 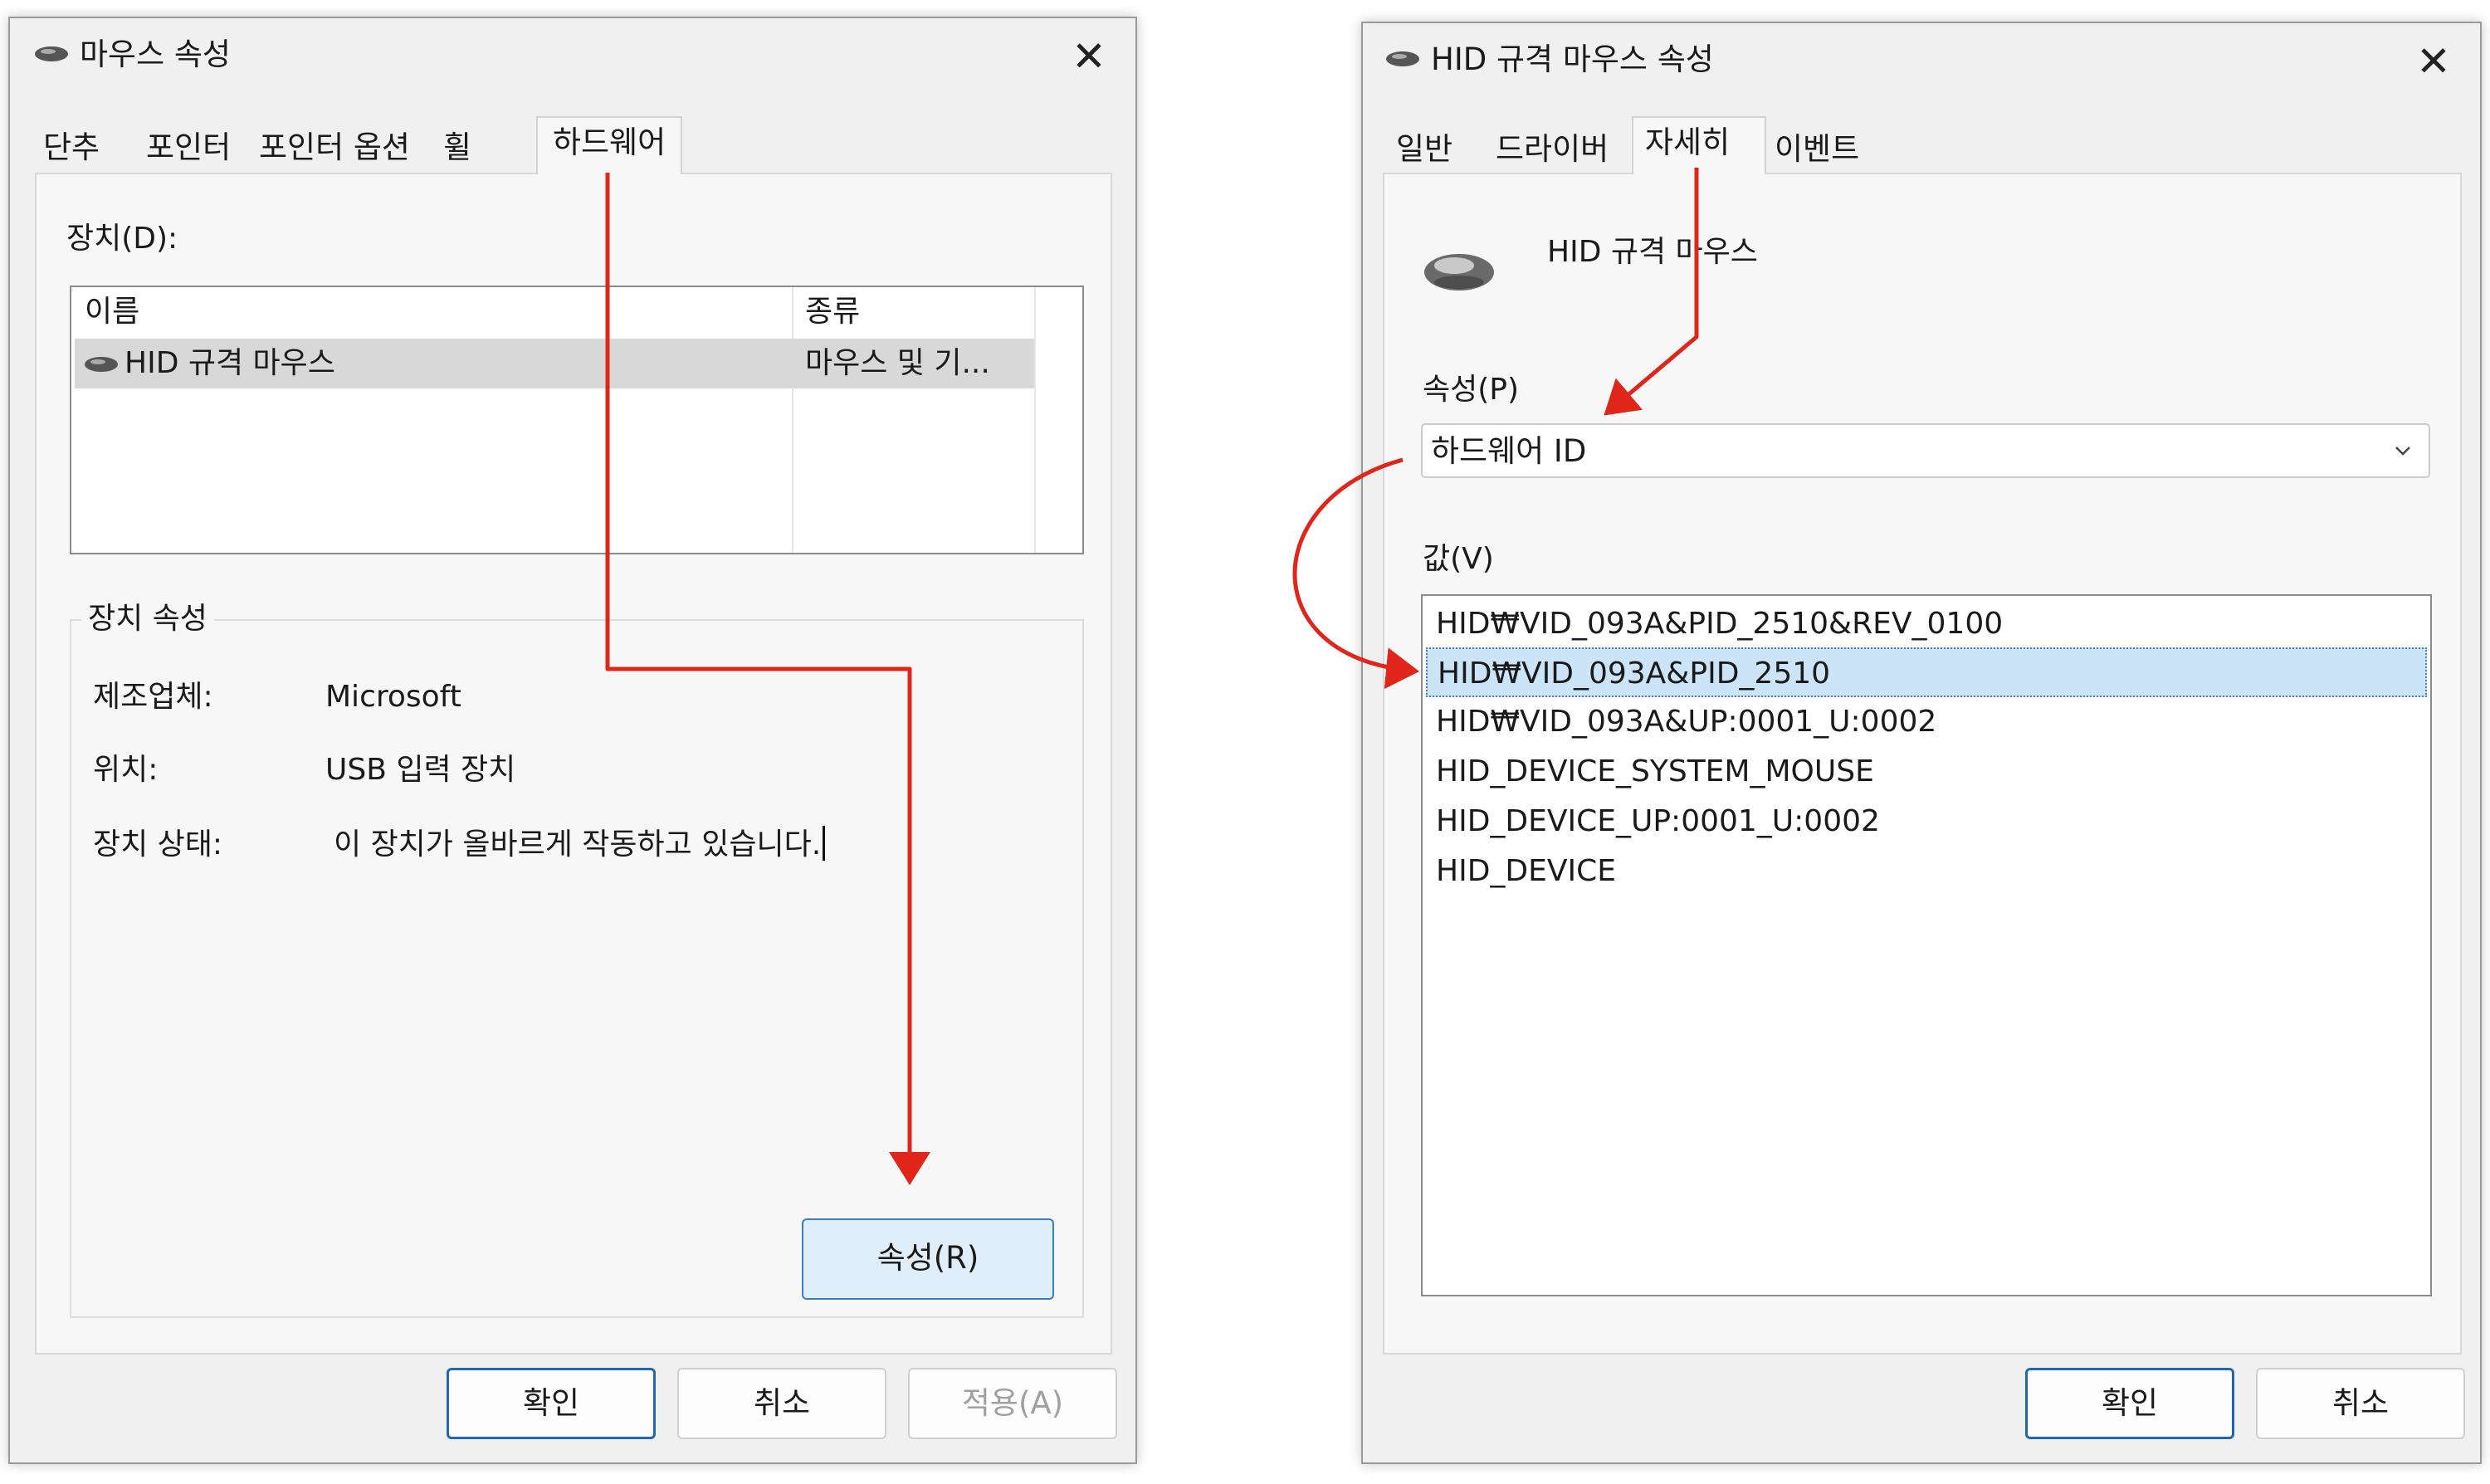 What do you see at coordinates (71, 148) in the screenshot?
I see `tab-buttons: 단추` at bounding box center [71, 148].